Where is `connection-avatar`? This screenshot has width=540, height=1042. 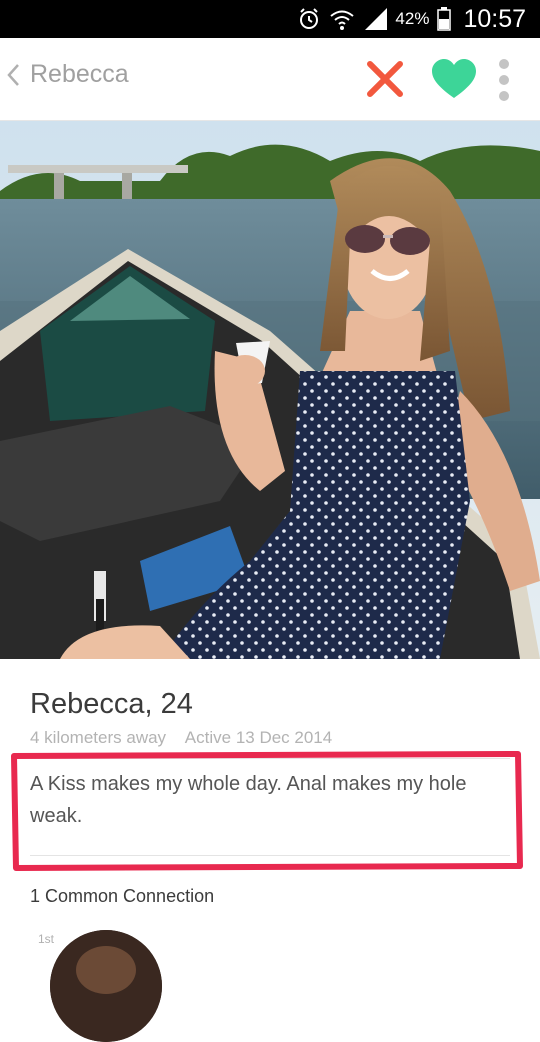 connection-avatar is located at coordinates (106, 986).